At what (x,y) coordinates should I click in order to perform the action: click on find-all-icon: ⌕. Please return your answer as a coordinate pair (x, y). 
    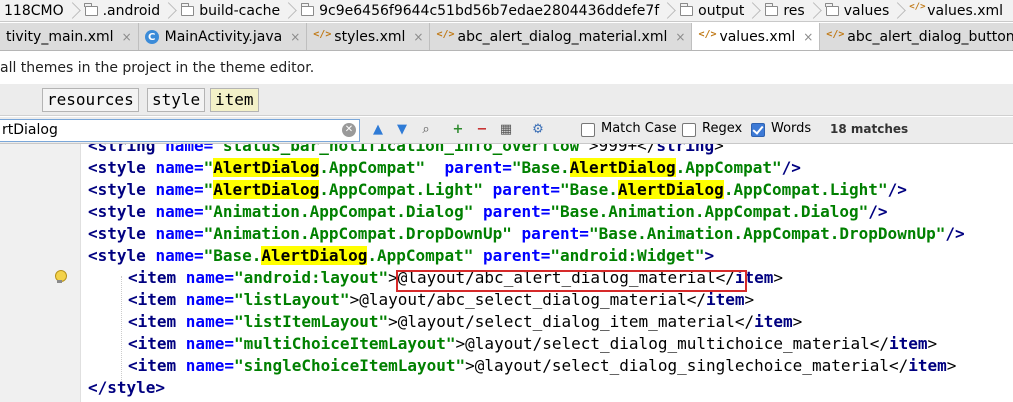
    Looking at the image, I should click on (426, 130).